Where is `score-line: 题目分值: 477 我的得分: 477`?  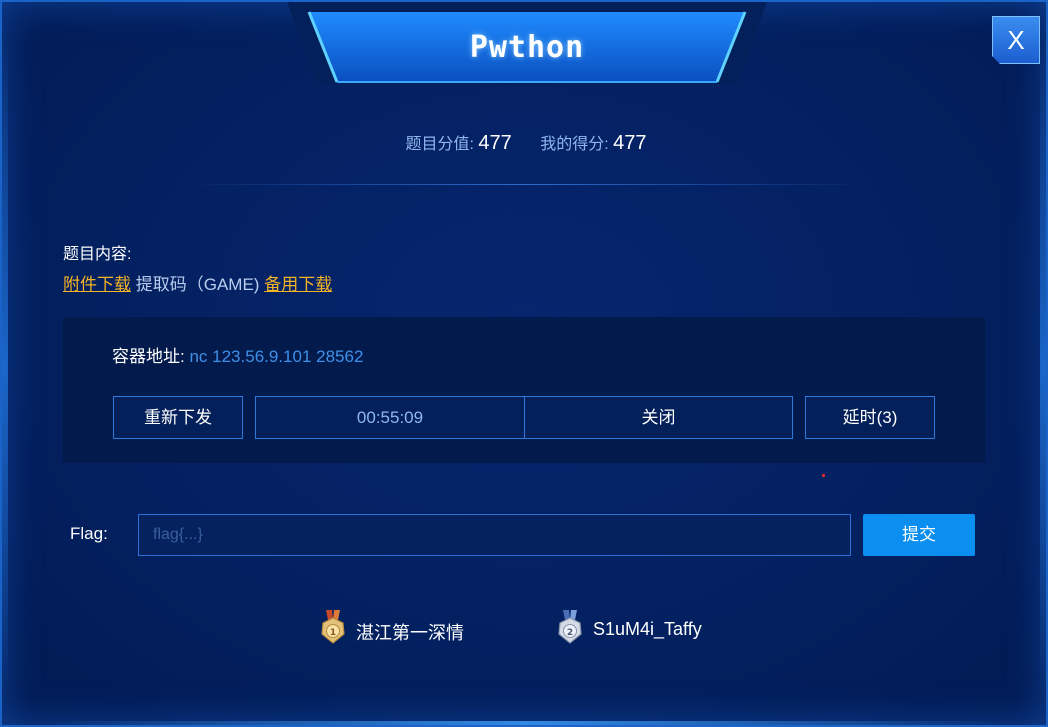 score-line: 题目分值: 477 我的得分: 477 is located at coordinates (525, 142).